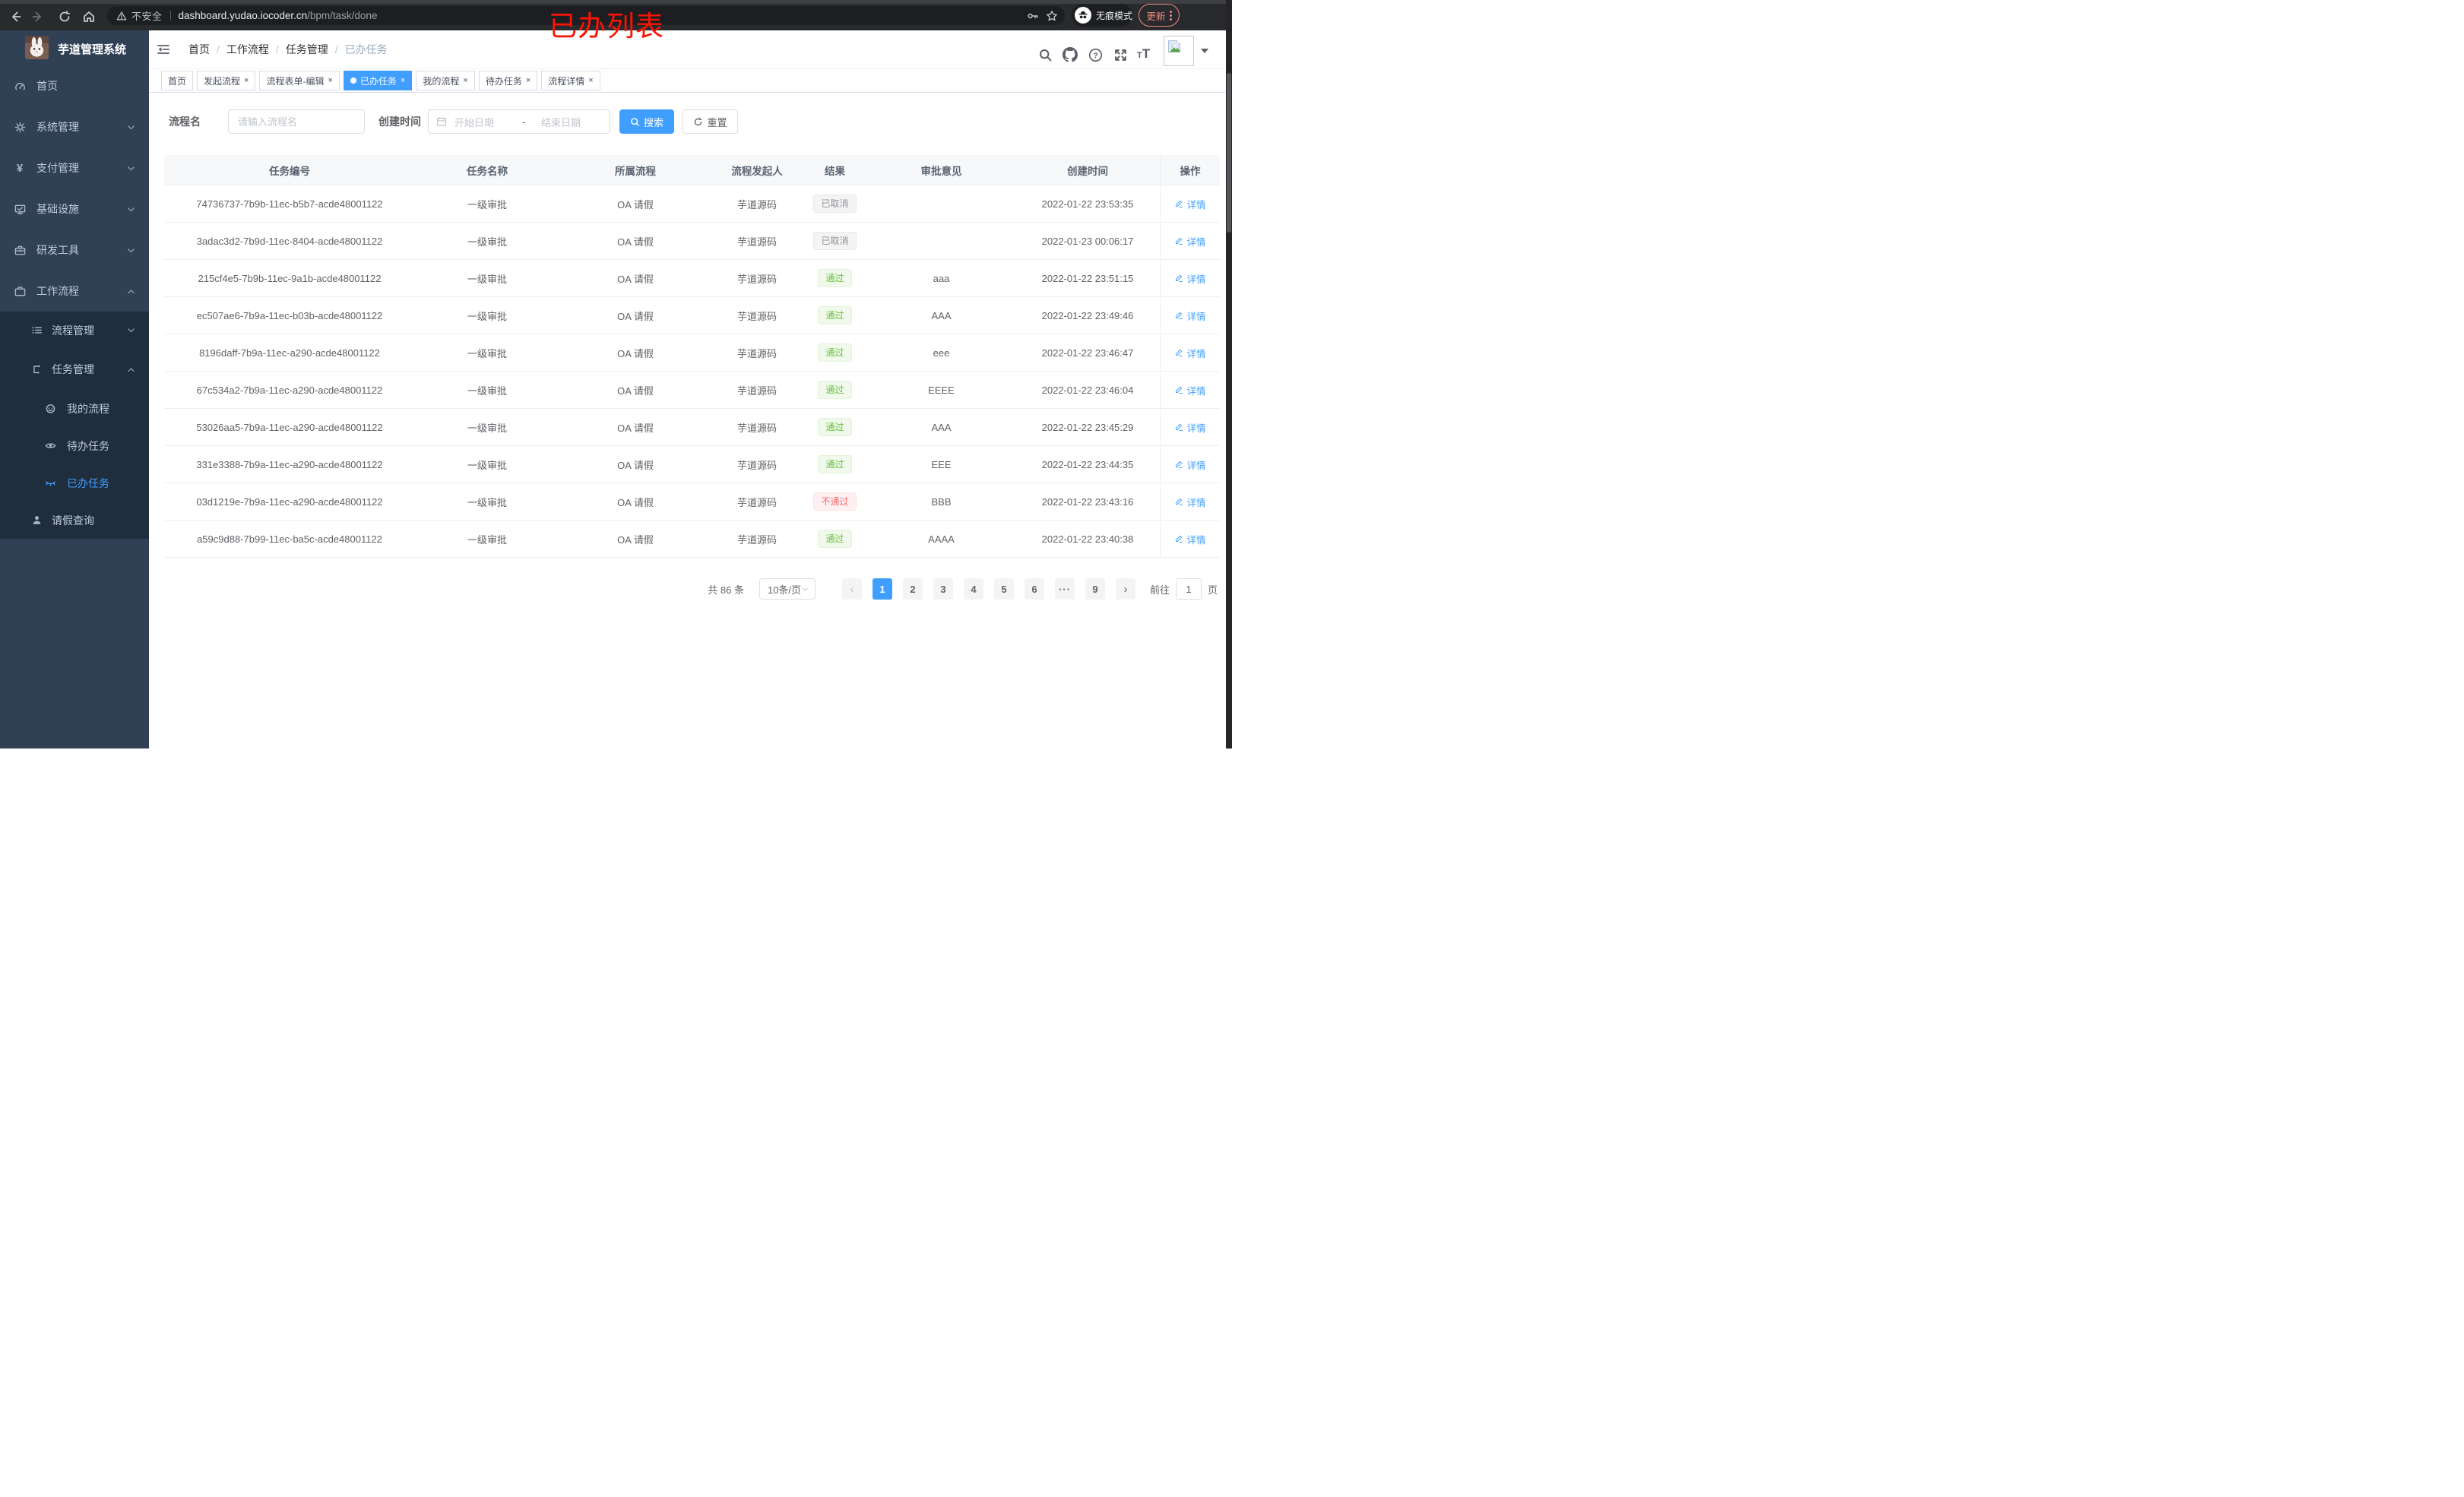 The image size is (2464, 1497). Describe the element at coordinates (646, 121) in the screenshot. I see `search-button: 搜索` at that location.